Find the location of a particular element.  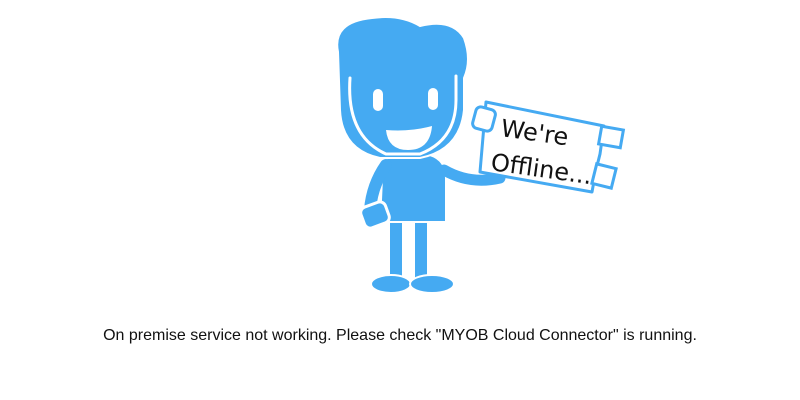

mascot-right-eye is located at coordinates (433, 99).